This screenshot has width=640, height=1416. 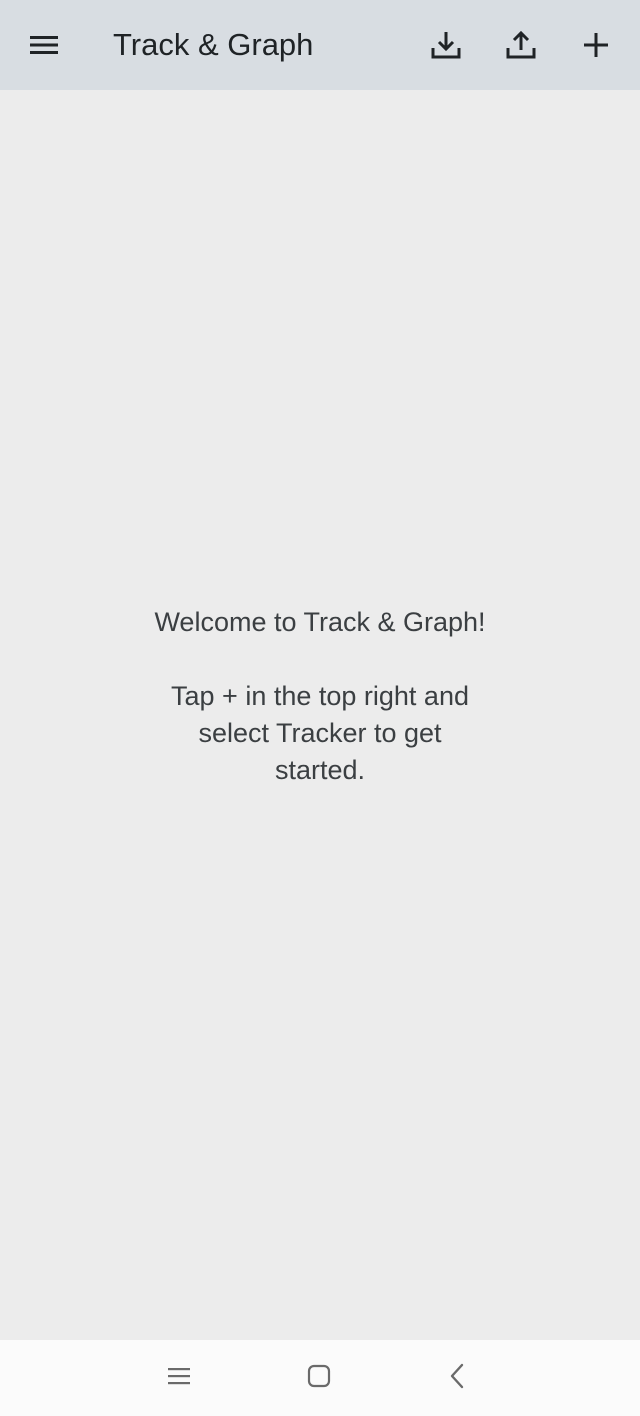 I want to click on upload-icon, so click(x=521, y=45).